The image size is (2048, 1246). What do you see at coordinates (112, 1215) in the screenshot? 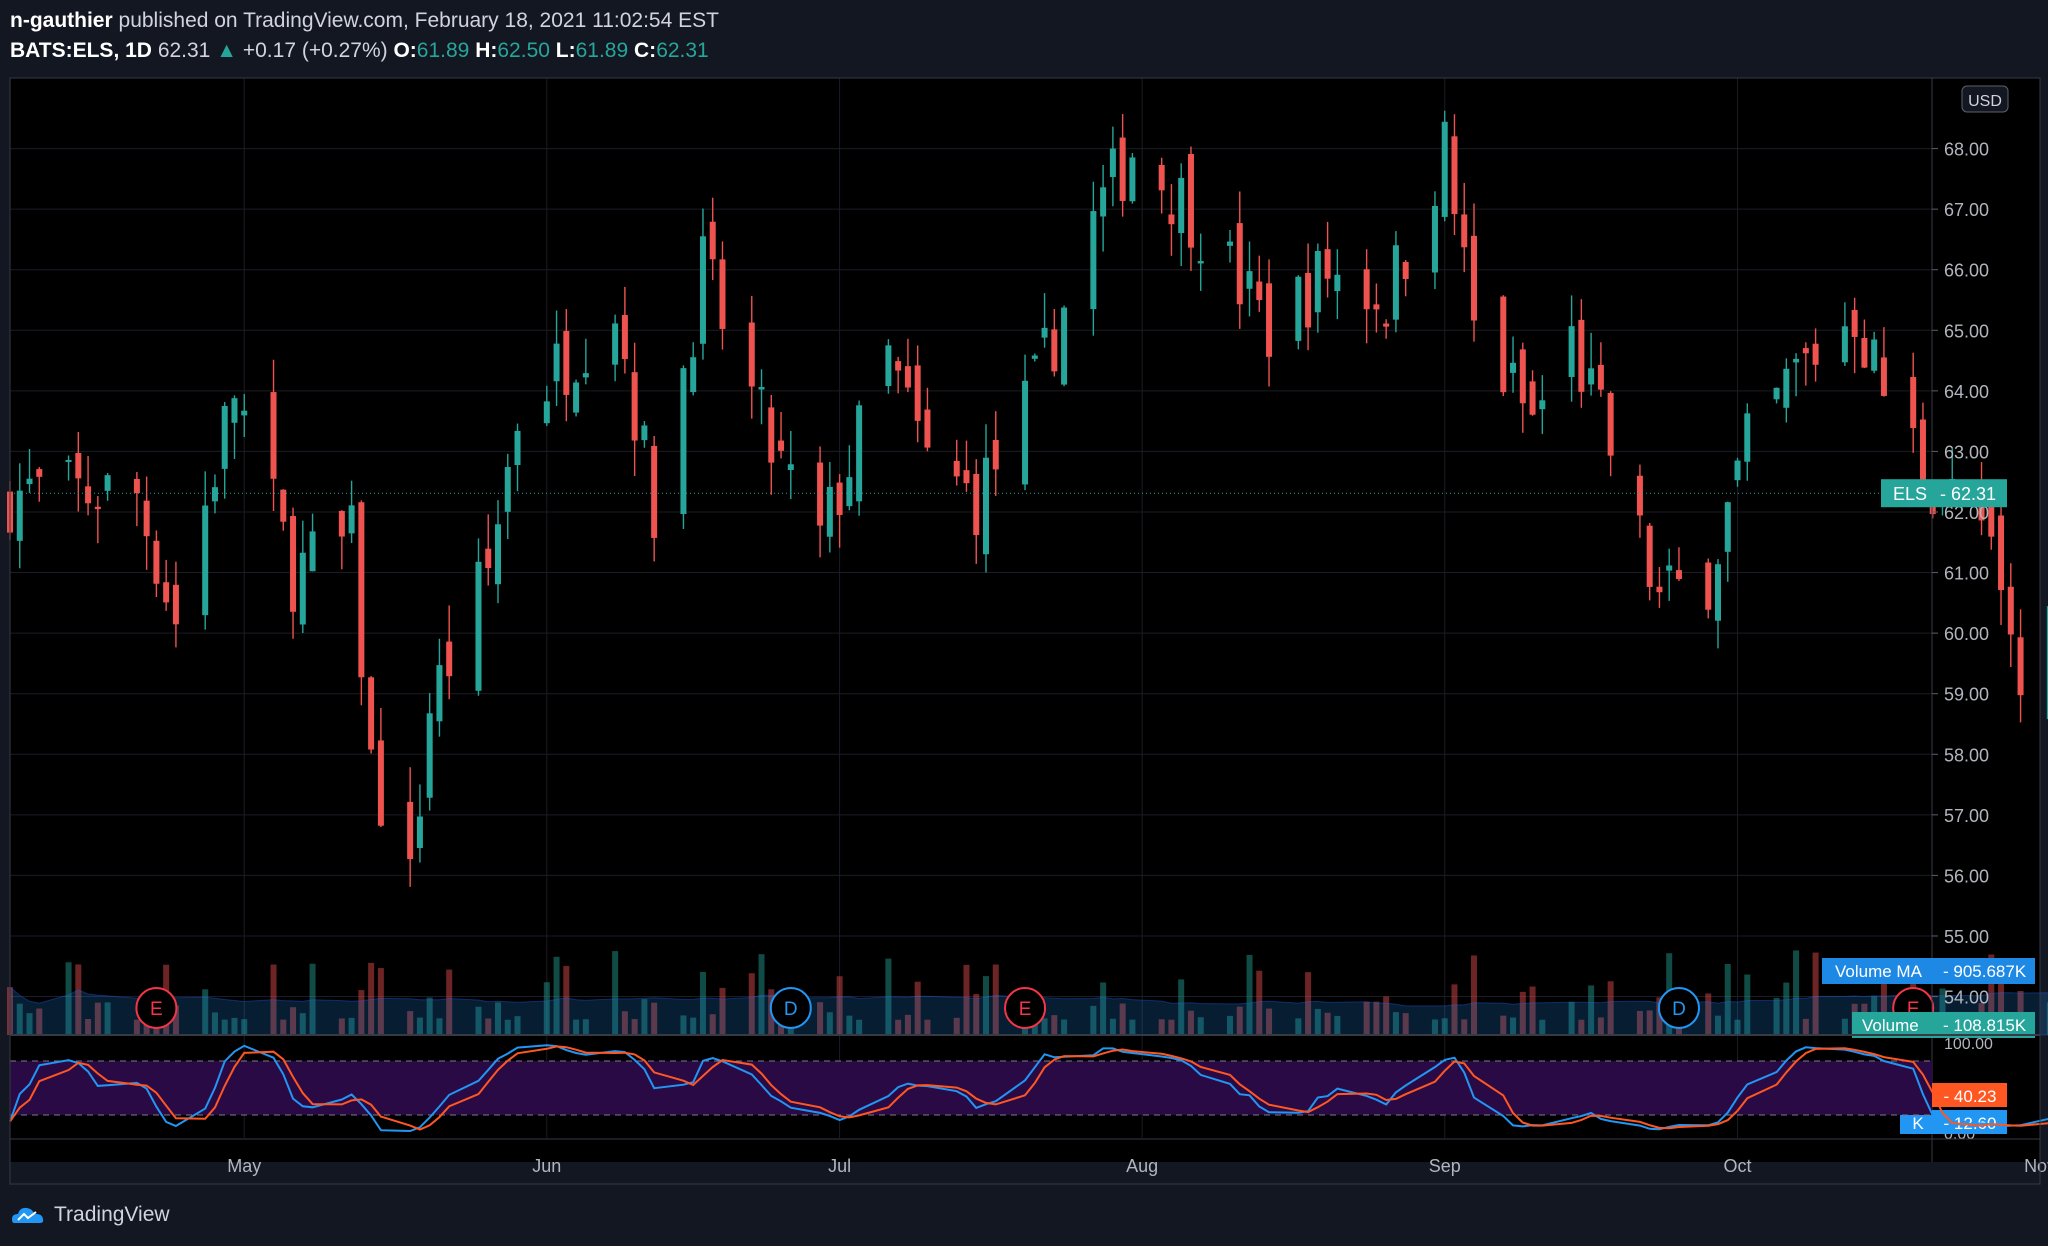
I see `tradingview-brand: TradingView` at bounding box center [112, 1215].